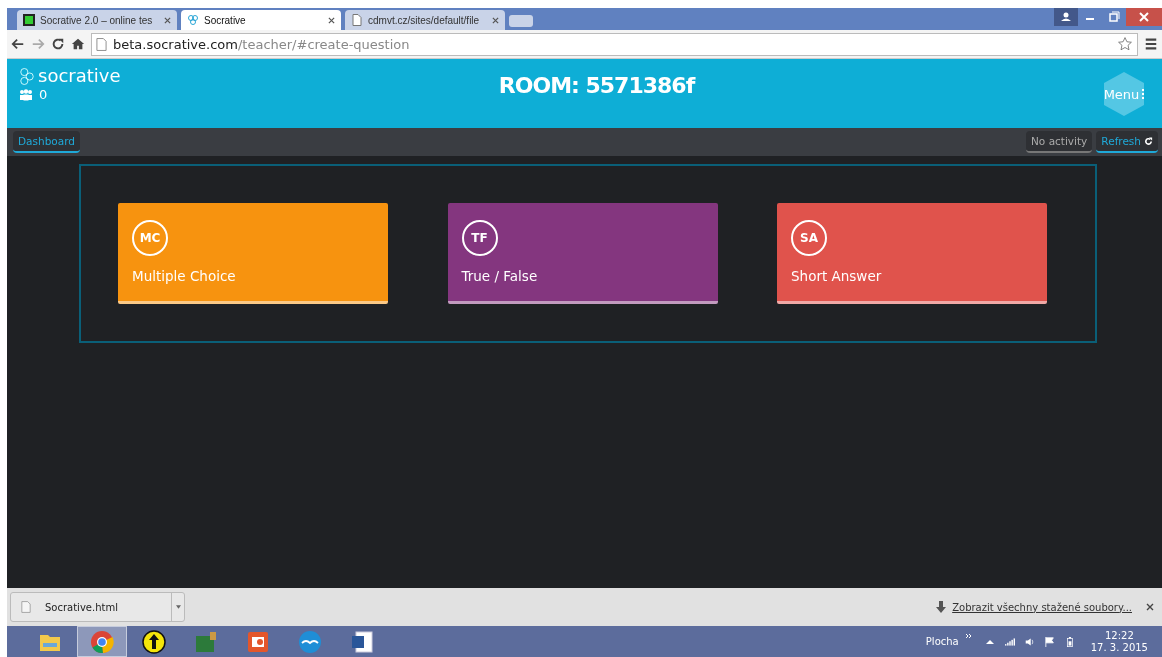  I want to click on refresh-icon, so click(1148, 141).